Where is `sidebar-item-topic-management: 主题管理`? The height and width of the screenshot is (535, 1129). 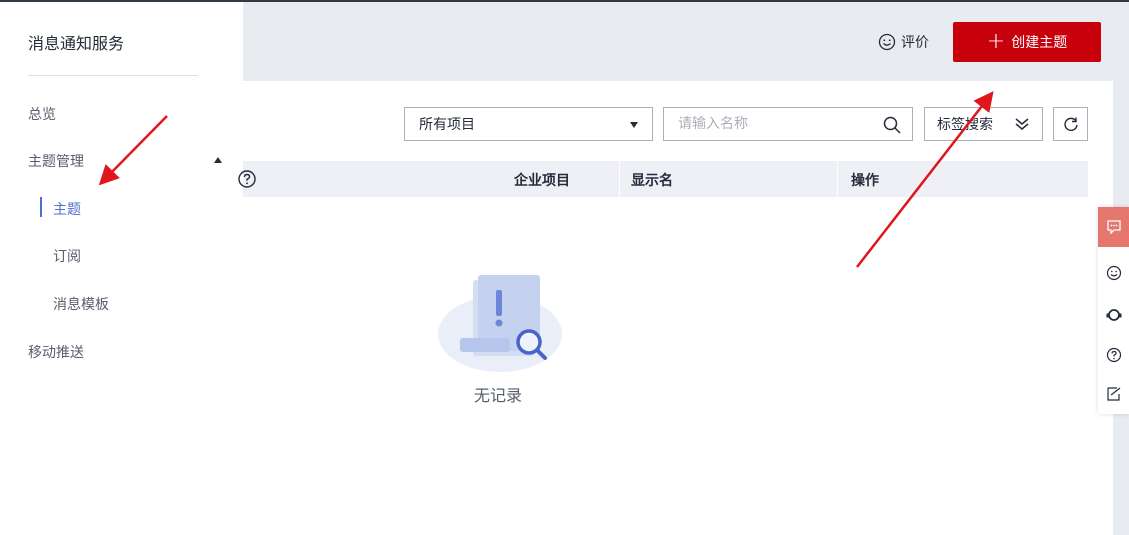 sidebar-item-topic-management: 主题管理 is located at coordinates (56, 161).